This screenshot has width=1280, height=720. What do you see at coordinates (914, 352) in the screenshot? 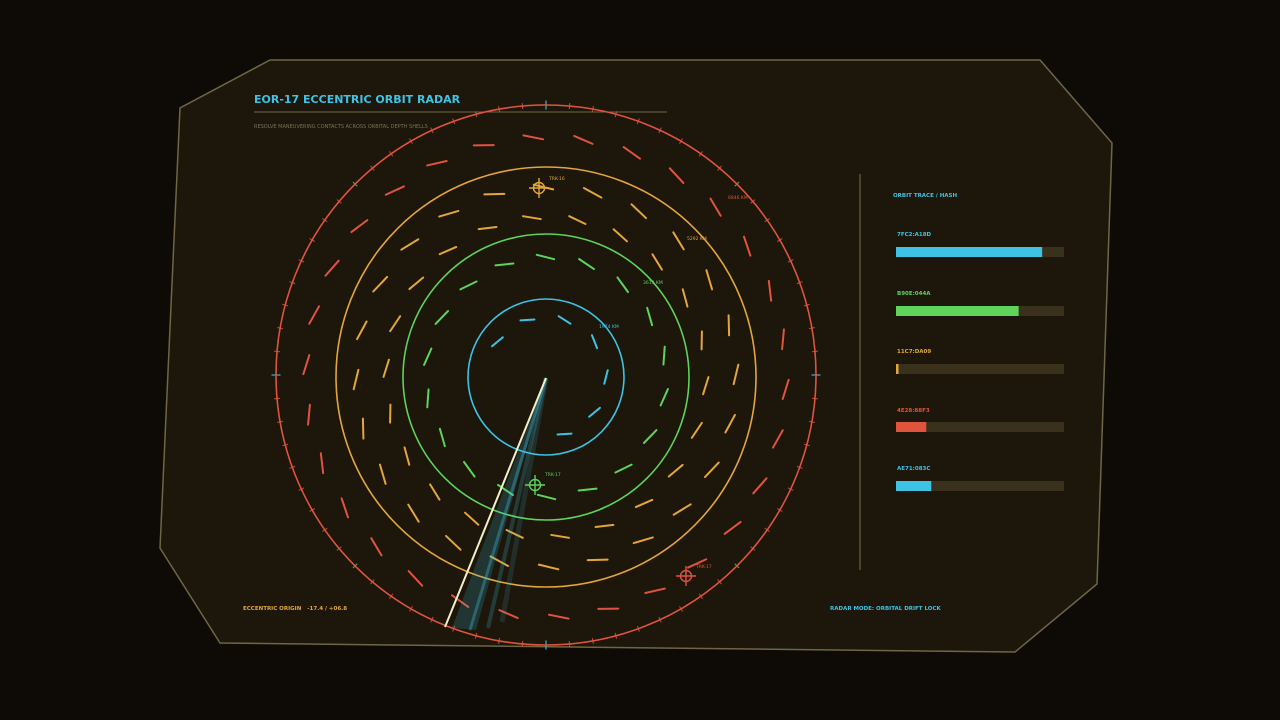
I see `trace-hash: 11C7:DA09` at bounding box center [914, 352].